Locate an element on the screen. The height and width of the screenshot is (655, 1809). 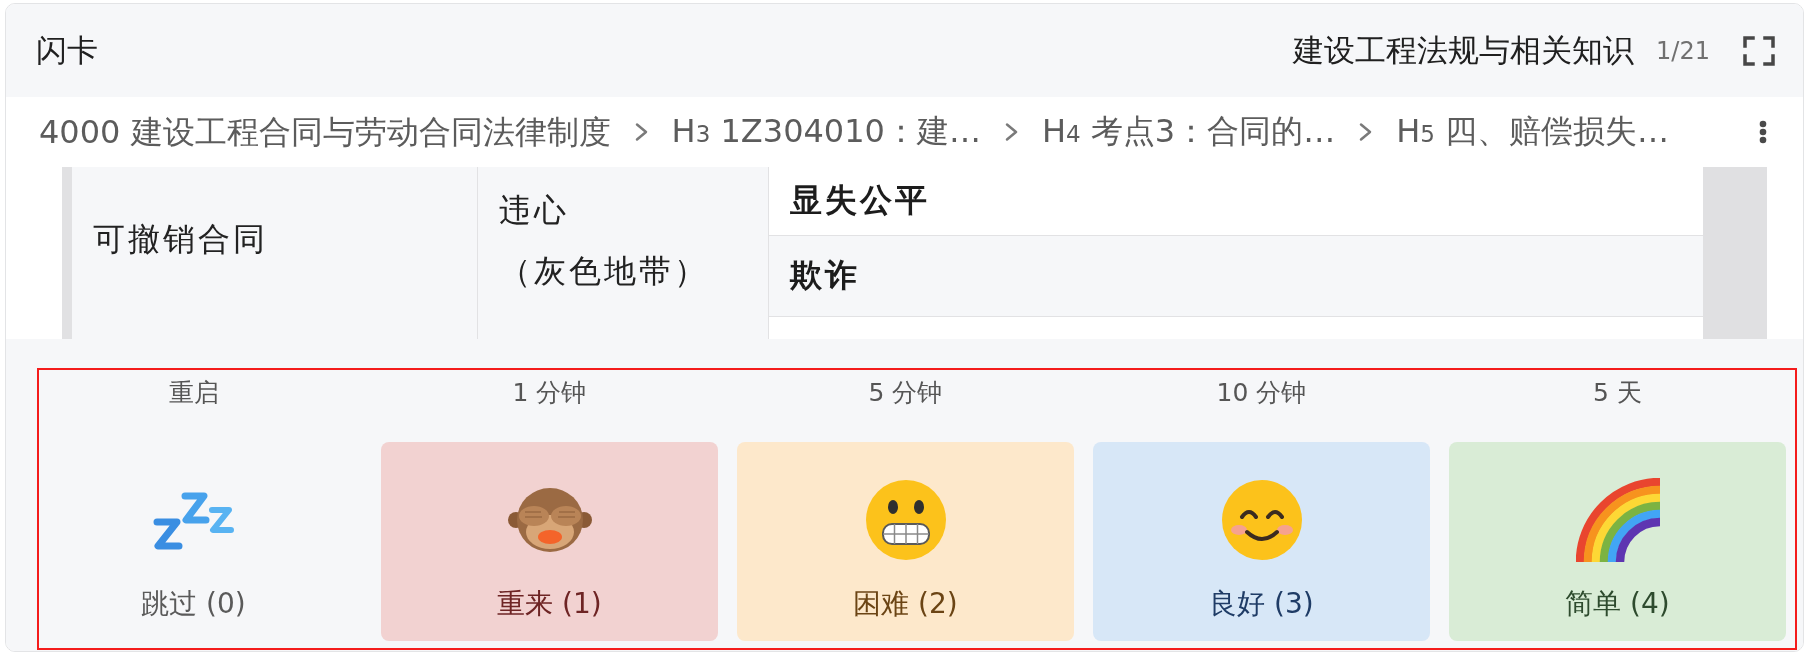
interval-label: 5 分钟 is located at coordinates (905, 393).